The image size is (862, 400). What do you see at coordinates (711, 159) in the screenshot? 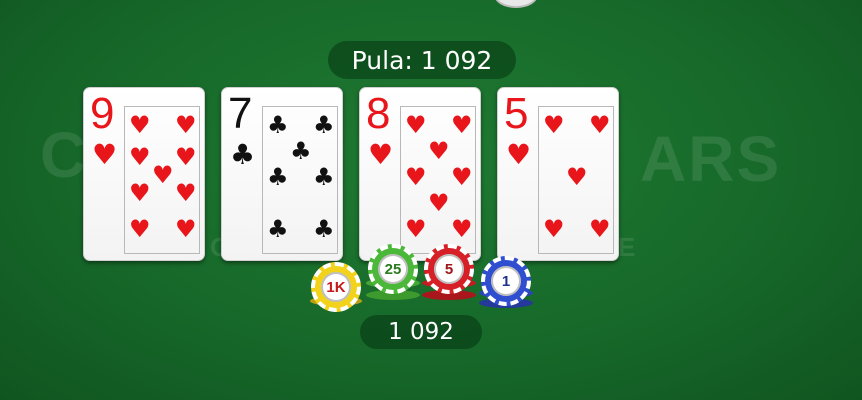
I see `table-watermark-right: ARS` at bounding box center [711, 159].